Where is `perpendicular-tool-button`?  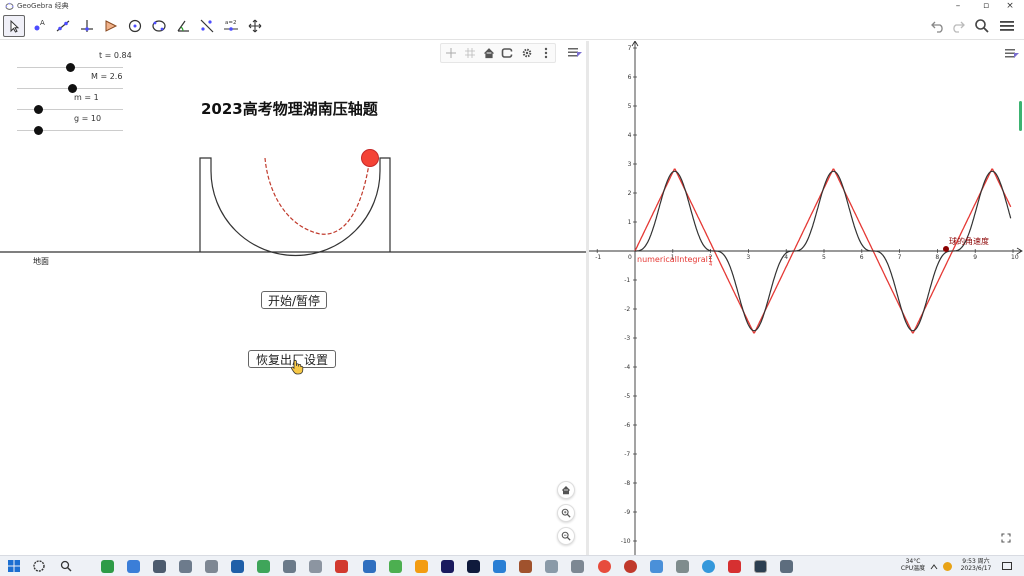 perpendicular-tool-button is located at coordinates (87, 26).